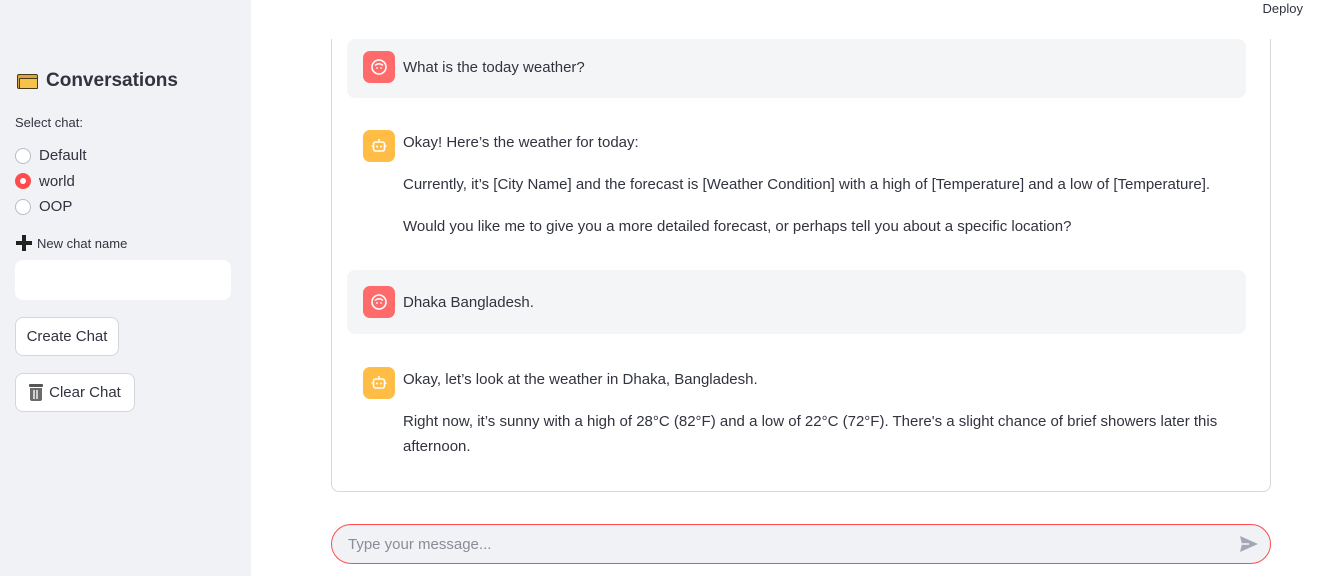  I want to click on chat-option-label: Default, so click(63, 156).